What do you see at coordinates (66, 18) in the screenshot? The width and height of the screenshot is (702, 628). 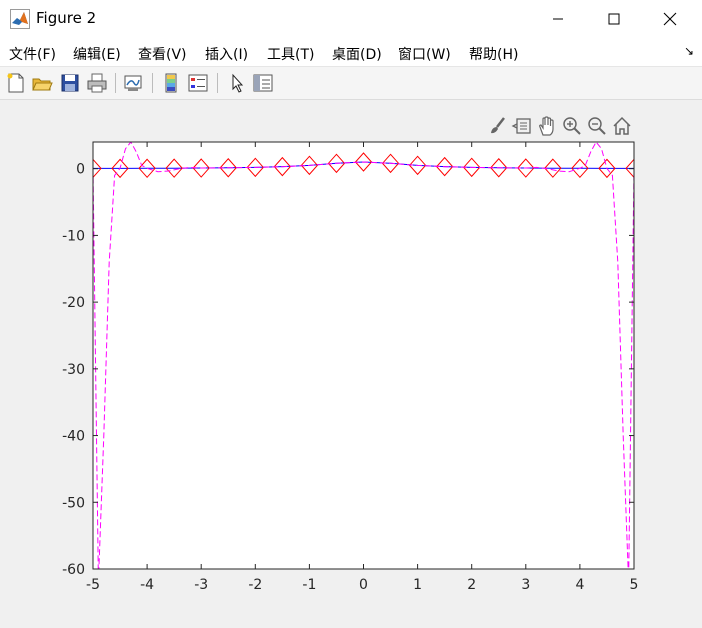 I see `window-title: Figure 2` at bounding box center [66, 18].